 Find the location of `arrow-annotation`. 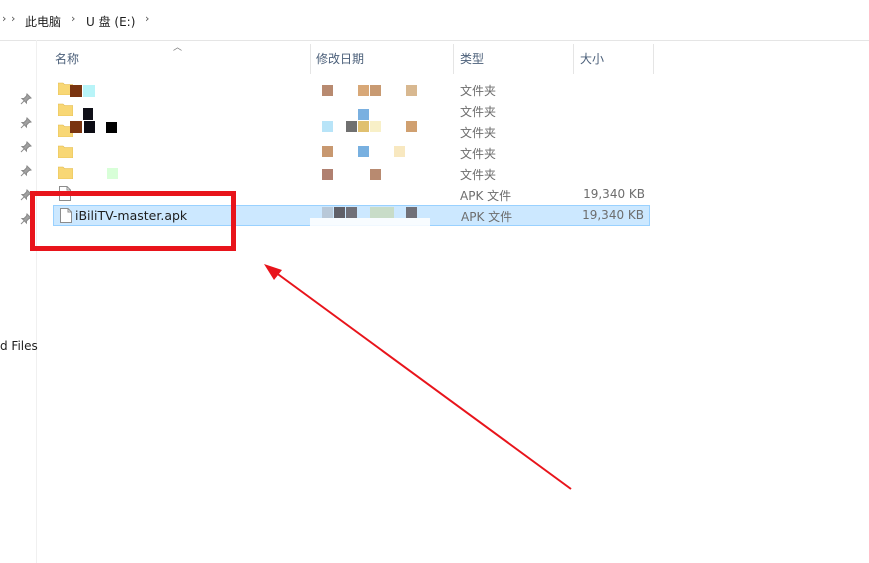

arrow-annotation is located at coordinates (418, 377).